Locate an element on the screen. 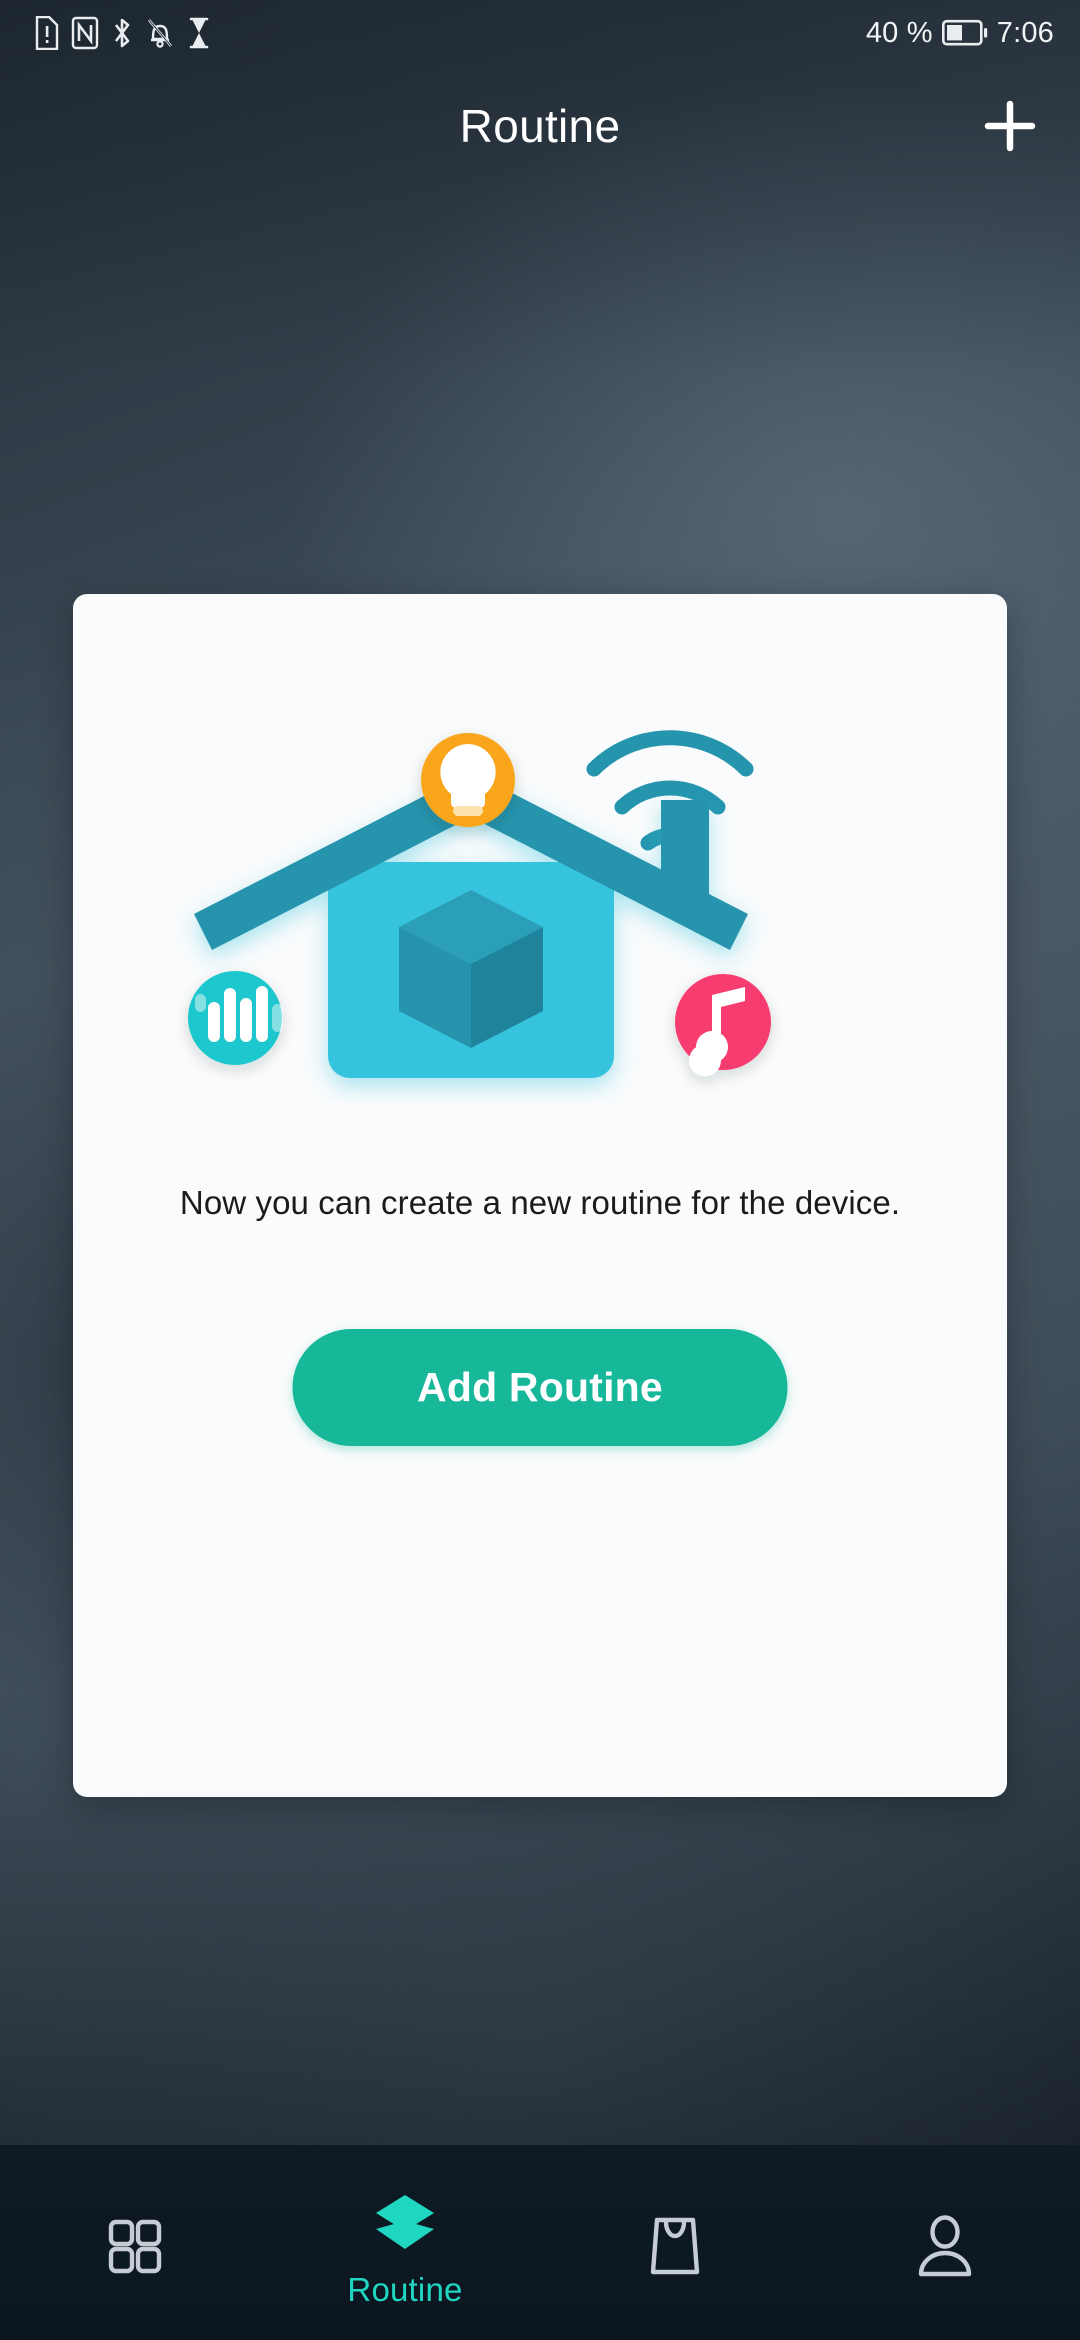 The height and width of the screenshot is (2340, 1080). status-bar-left-icons is located at coordinates (123, 33).